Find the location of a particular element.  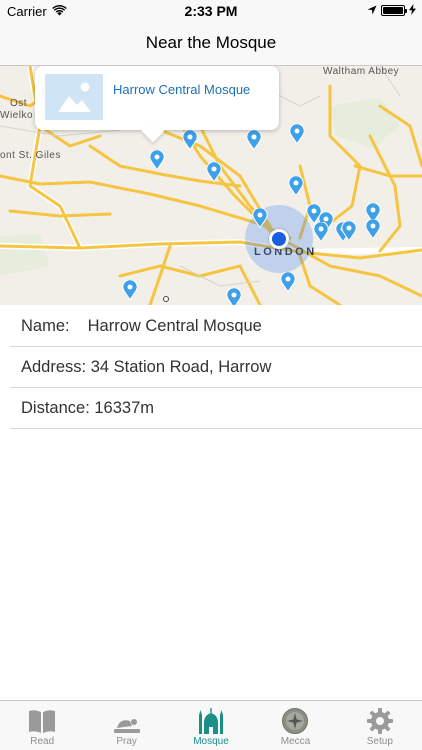

distance-row: Distance: 16337m is located at coordinates (216, 408).